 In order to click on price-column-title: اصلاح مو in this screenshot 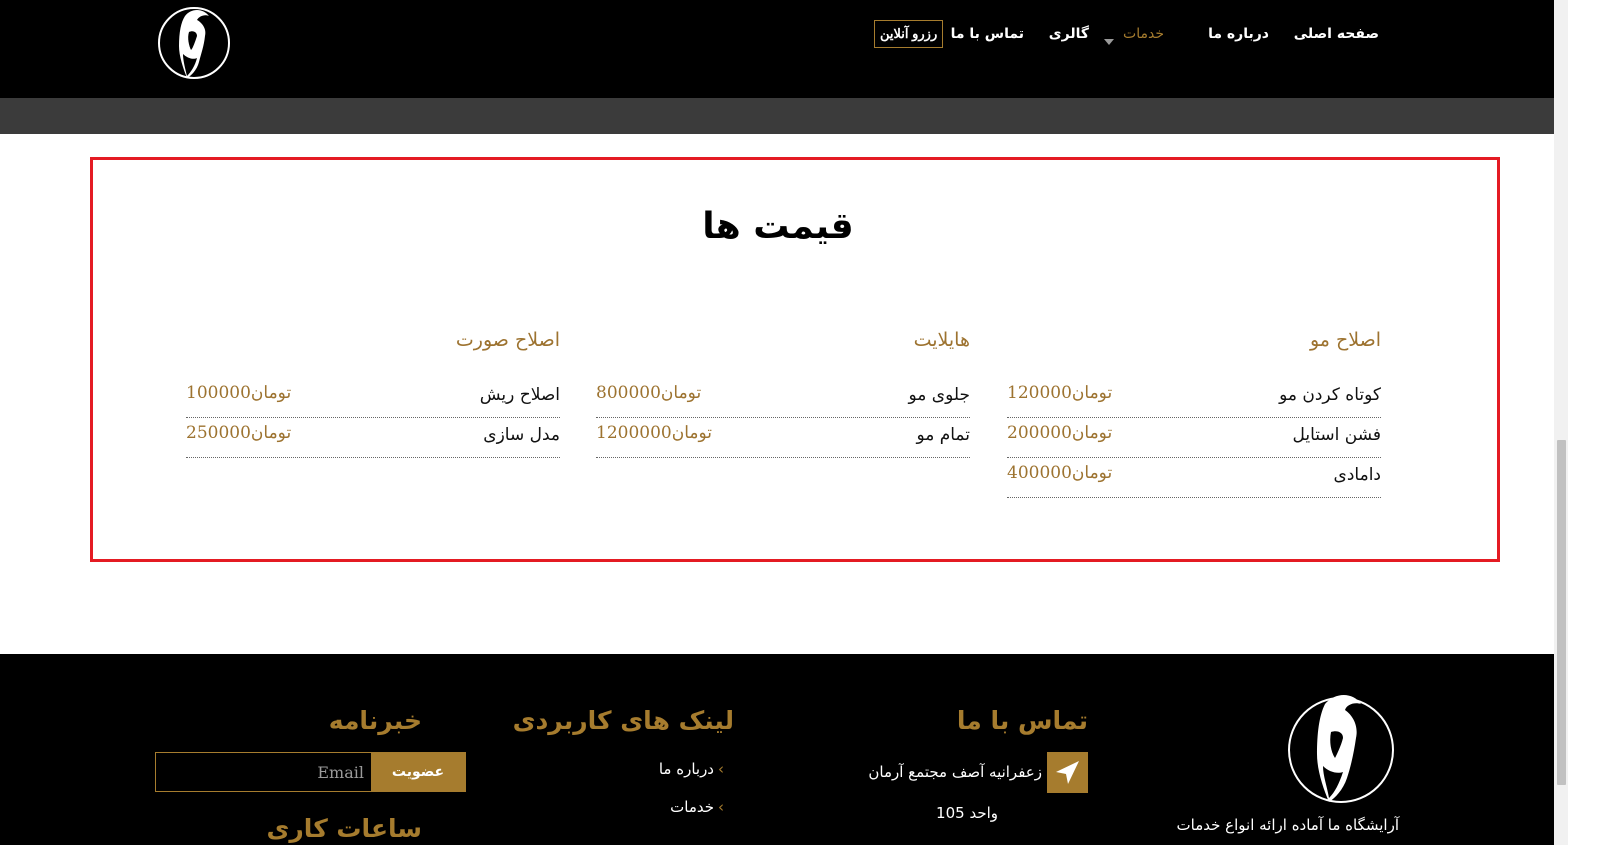, I will do `click(1345, 340)`.